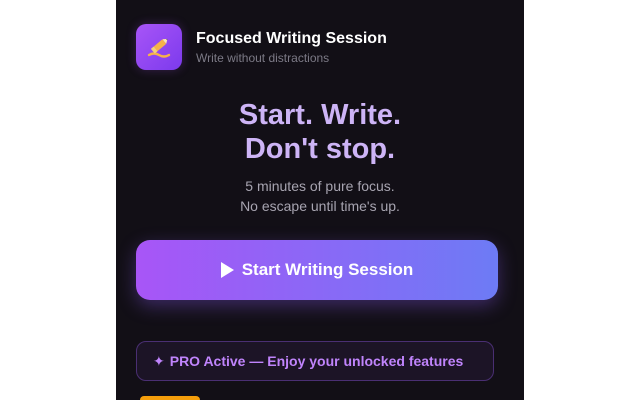 This screenshot has height=400, width=640. What do you see at coordinates (327, 269) in the screenshot?
I see `start-button-label: Start Writing Session` at bounding box center [327, 269].